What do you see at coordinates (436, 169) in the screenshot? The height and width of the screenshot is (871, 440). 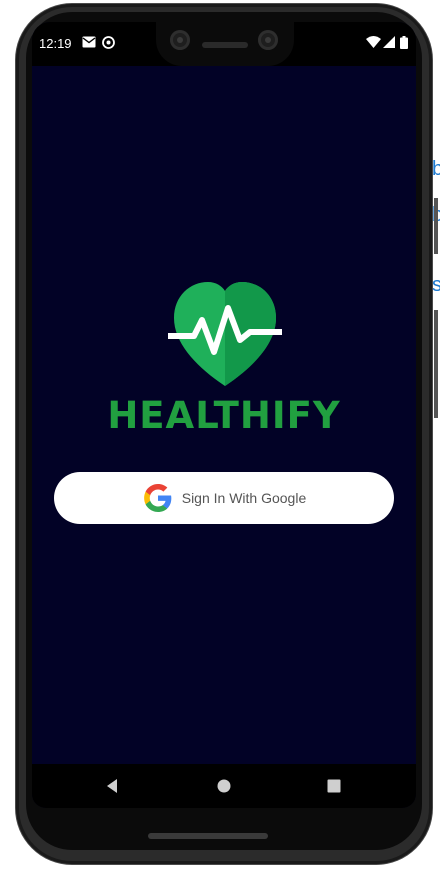 I see `background-text-fragment: b` at bounding box center [436, 169].